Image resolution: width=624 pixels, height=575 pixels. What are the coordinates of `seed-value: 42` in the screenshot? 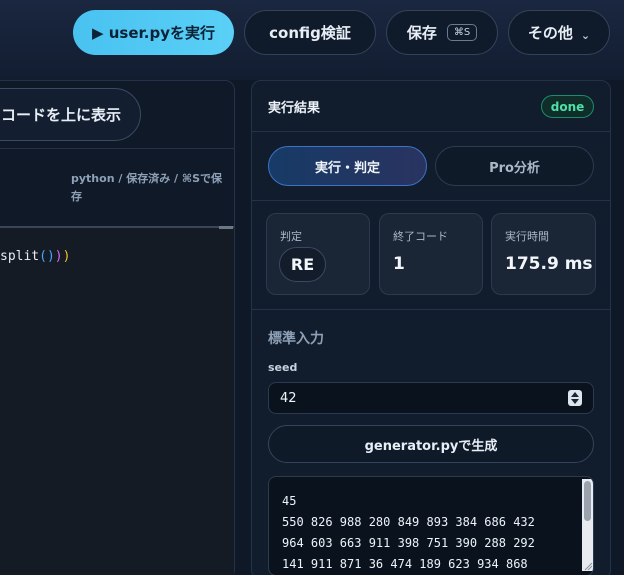 It's located at (288, 398).